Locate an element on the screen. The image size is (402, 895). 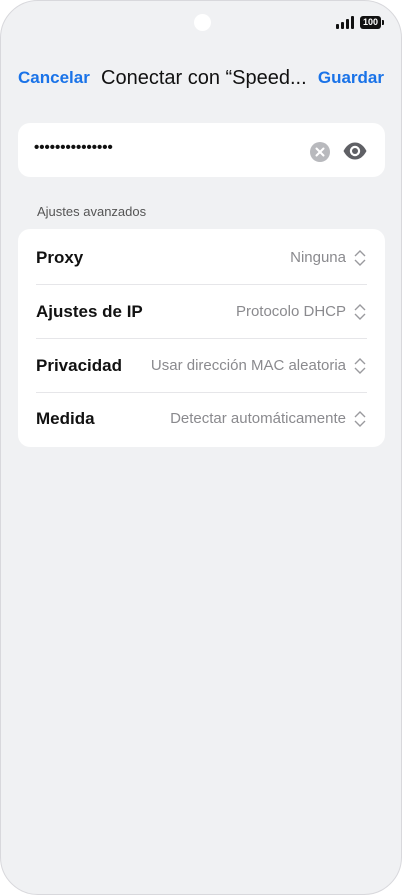
save-button: Guardar is located at coordinates (351, 78).